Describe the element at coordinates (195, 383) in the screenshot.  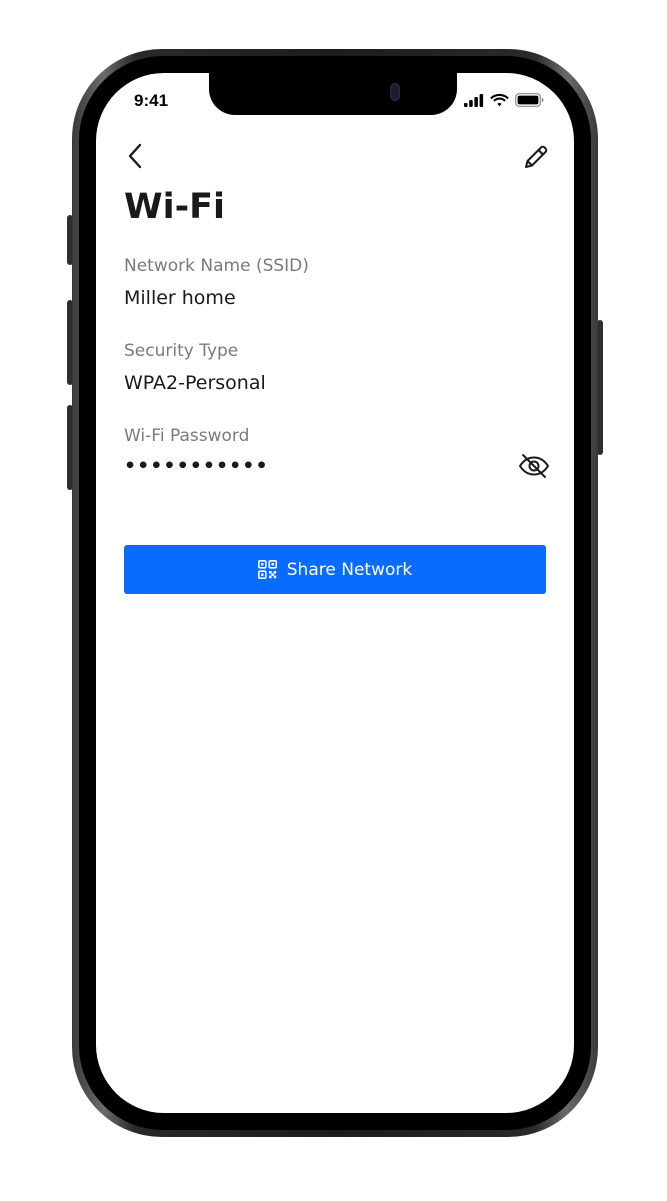
I see `security-type-value: WPA2-Personal` at that location.